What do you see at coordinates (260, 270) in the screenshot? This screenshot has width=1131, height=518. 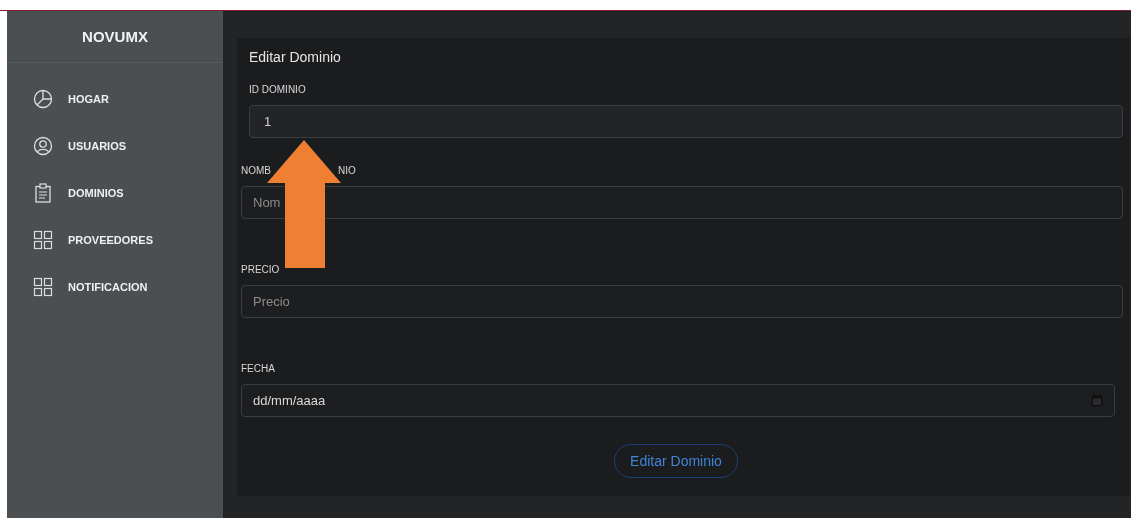 I see `field-label: PRECIO` at bounding box center [260, 270].